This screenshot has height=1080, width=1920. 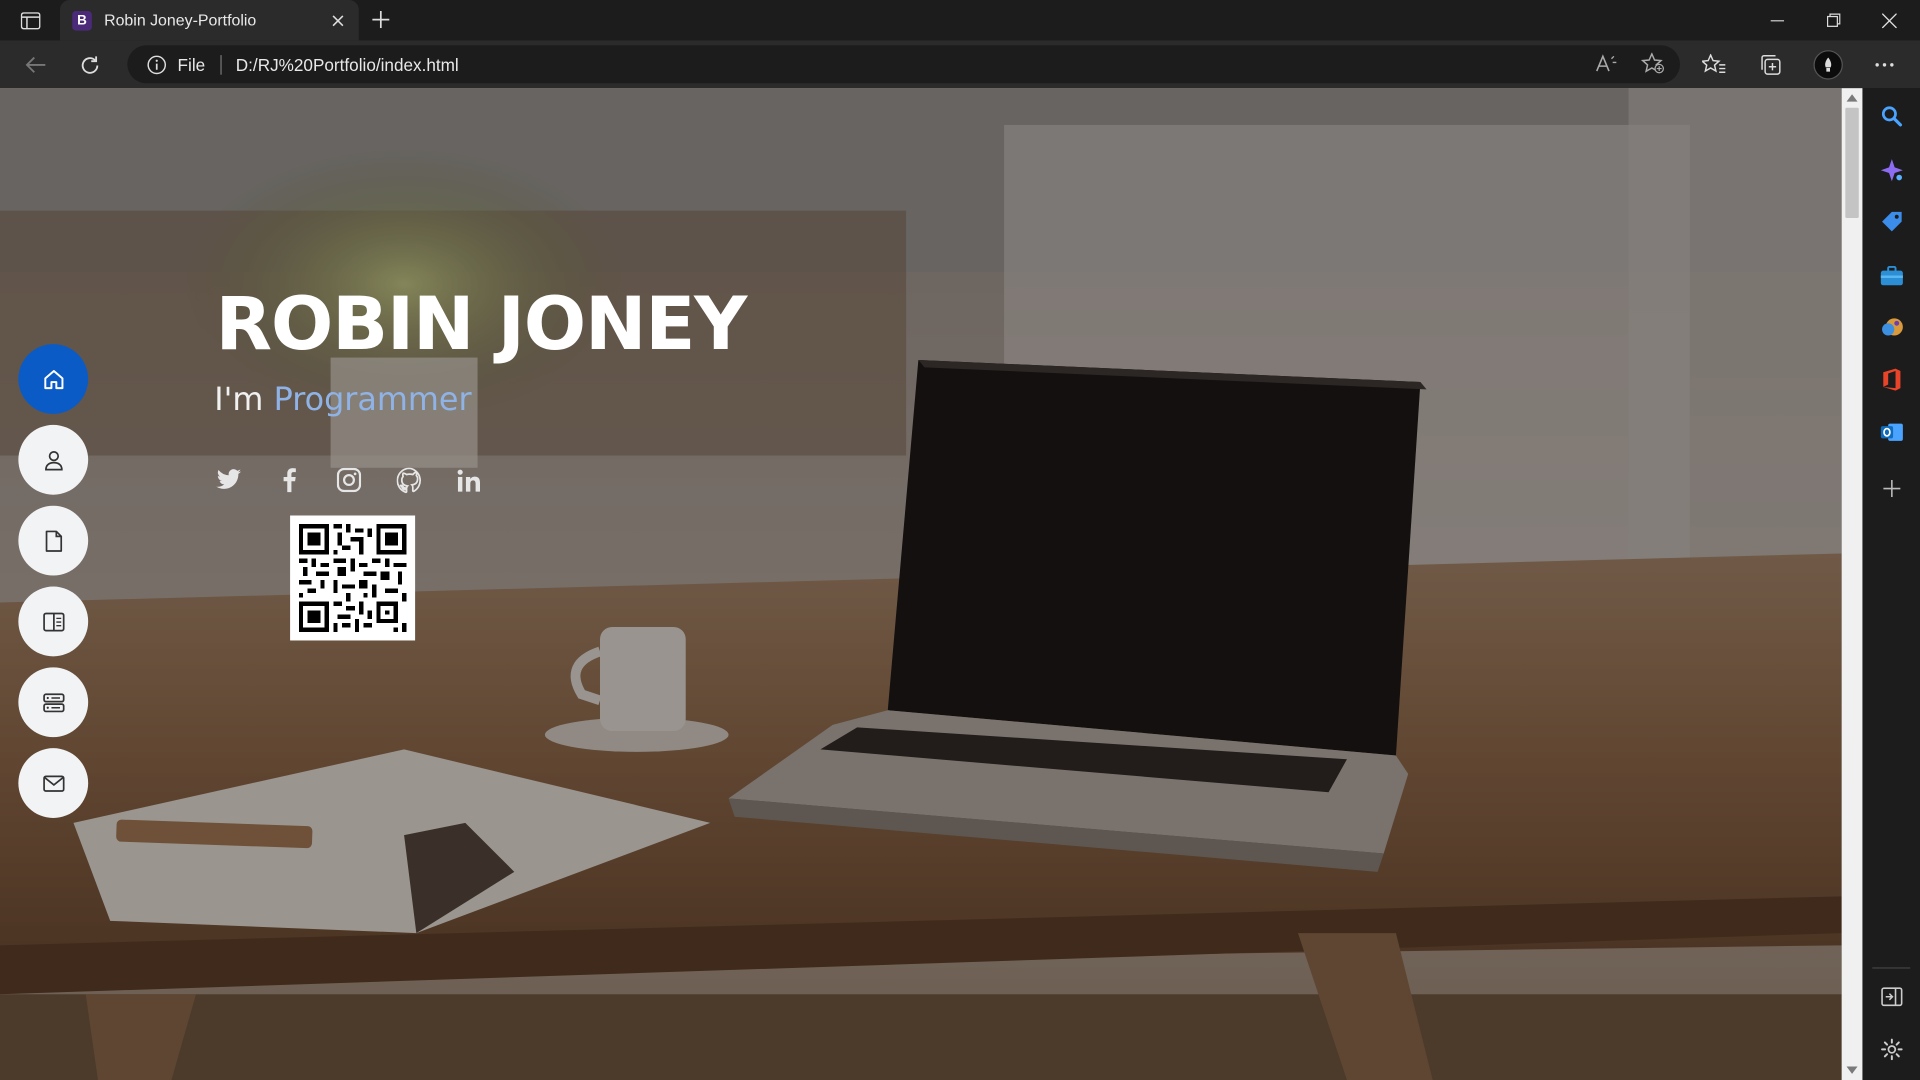 What do you see at coordinates (1884, 65) in the screenshot?
I see `more-options-icon` at bounding box center [1884, 65].